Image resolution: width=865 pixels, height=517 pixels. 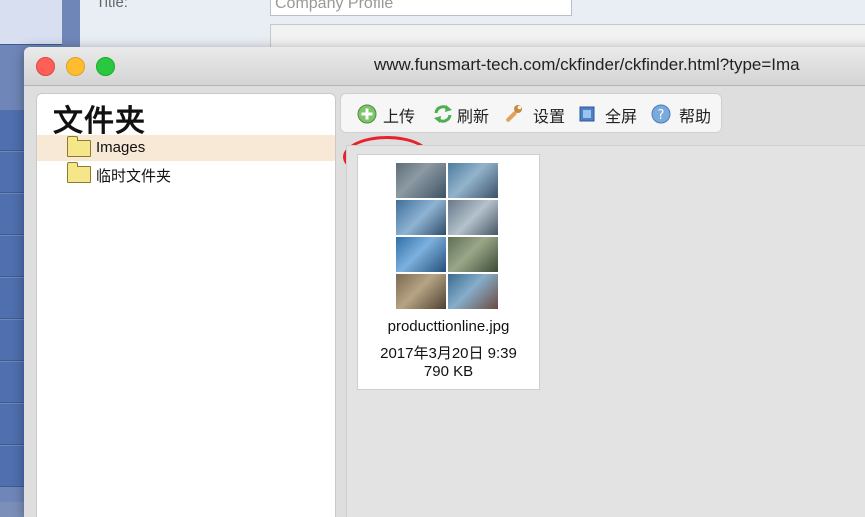 I want to click on upload-button: 上传, so click(x=392, y=113).